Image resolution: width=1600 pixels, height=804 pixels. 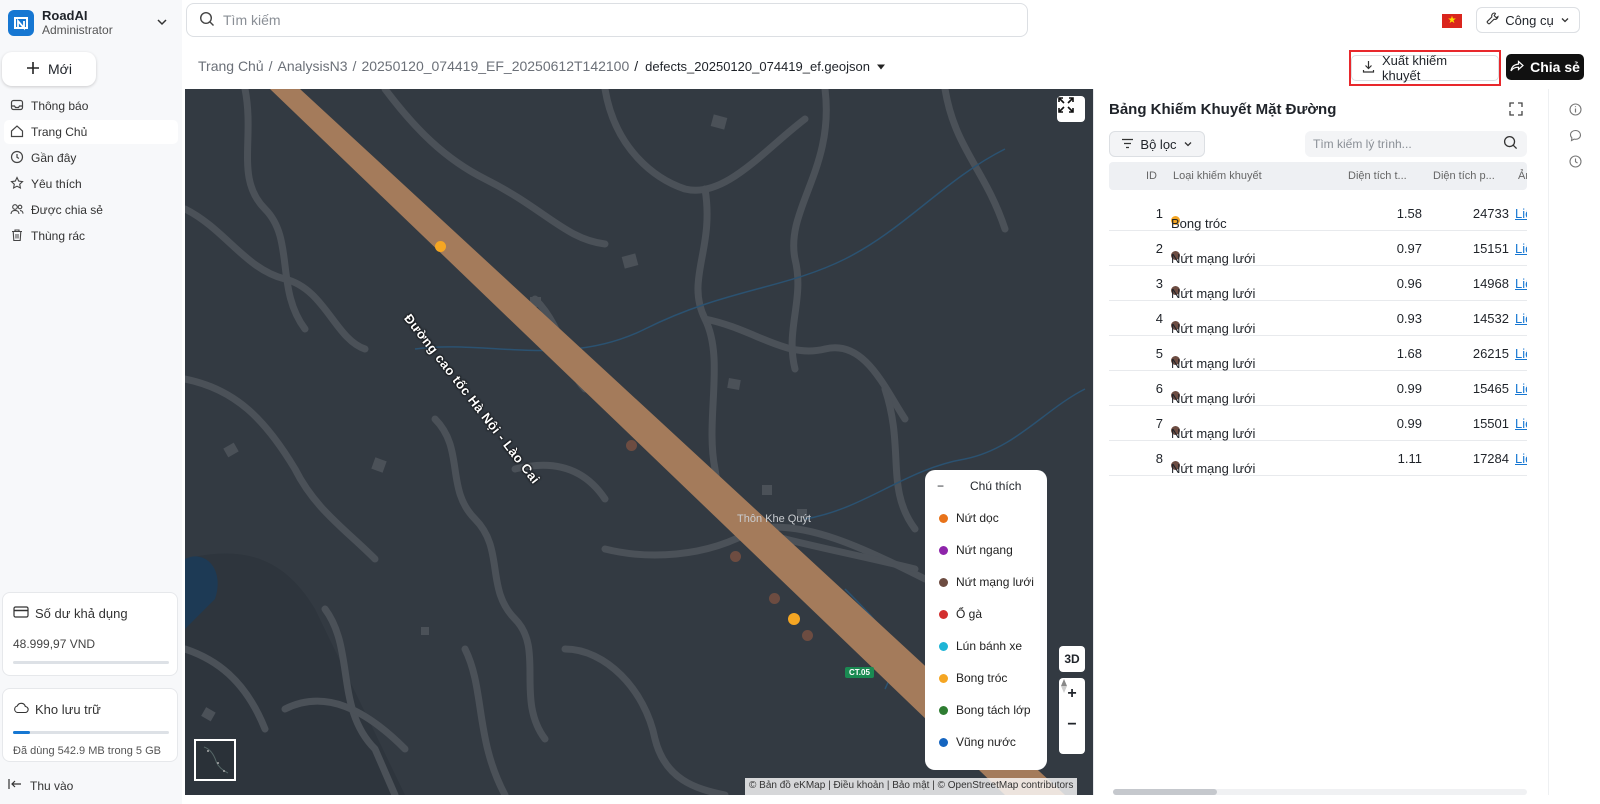 I want to click on history-icon, so click(x=1575, y=163).